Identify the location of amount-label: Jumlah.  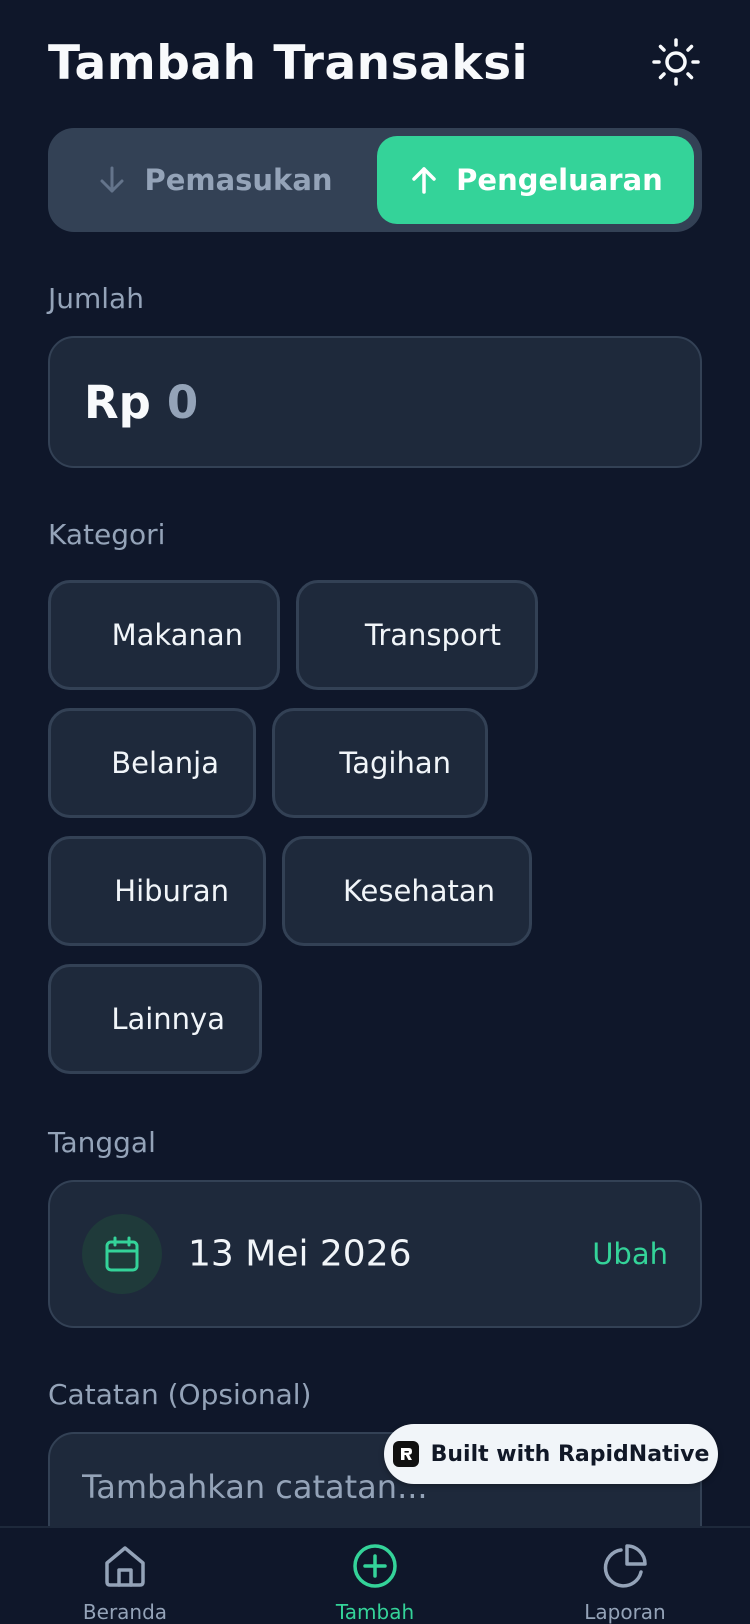
(96, 298).